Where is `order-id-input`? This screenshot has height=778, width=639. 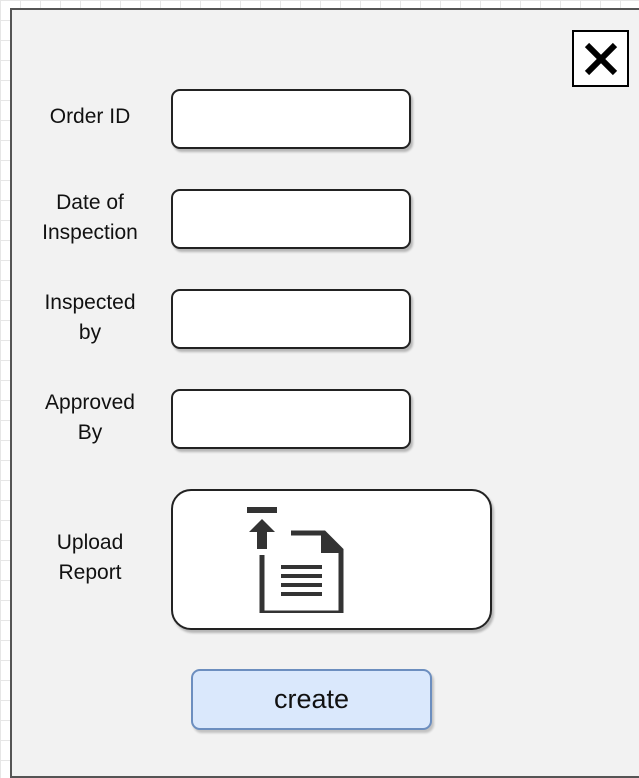
order-id-input is located at coordinates (291, 119).